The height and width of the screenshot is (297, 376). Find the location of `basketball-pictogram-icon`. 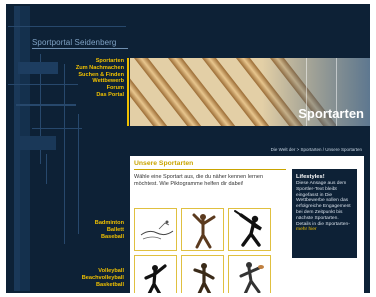

basketball-pictogram-icon is located at coordinates (155, 278).